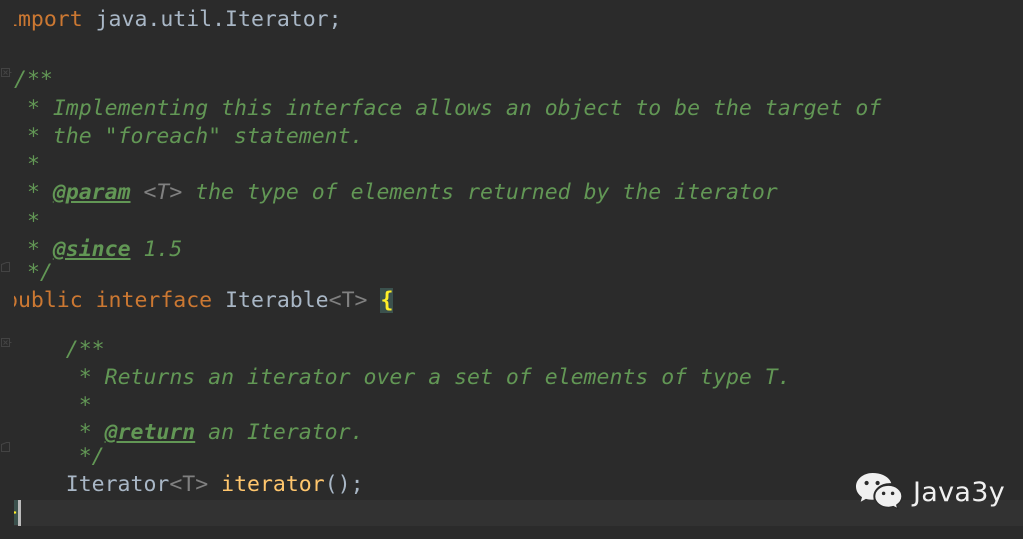 This screenshot has height=539, width=1023. What do you see at coordinates (212, 19) in the screenshot?
I see `token-import-path: java.util.Iterator;` at bounding box center [212, 19].